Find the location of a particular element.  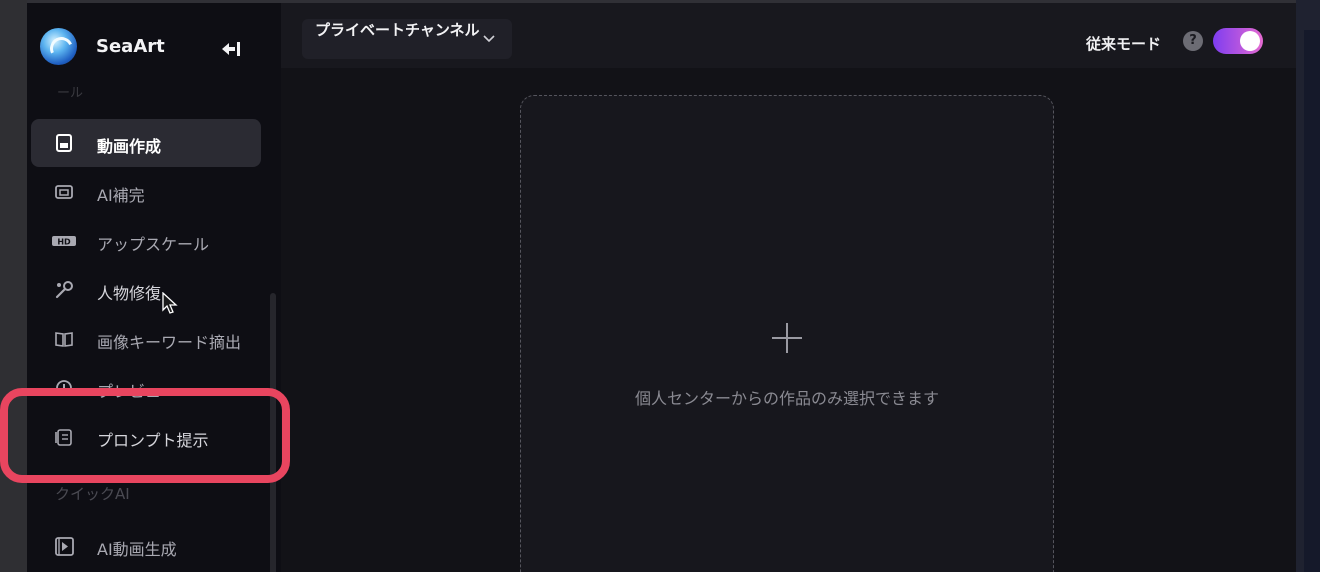

video-edit-icon is located at coordinates (64, 143).